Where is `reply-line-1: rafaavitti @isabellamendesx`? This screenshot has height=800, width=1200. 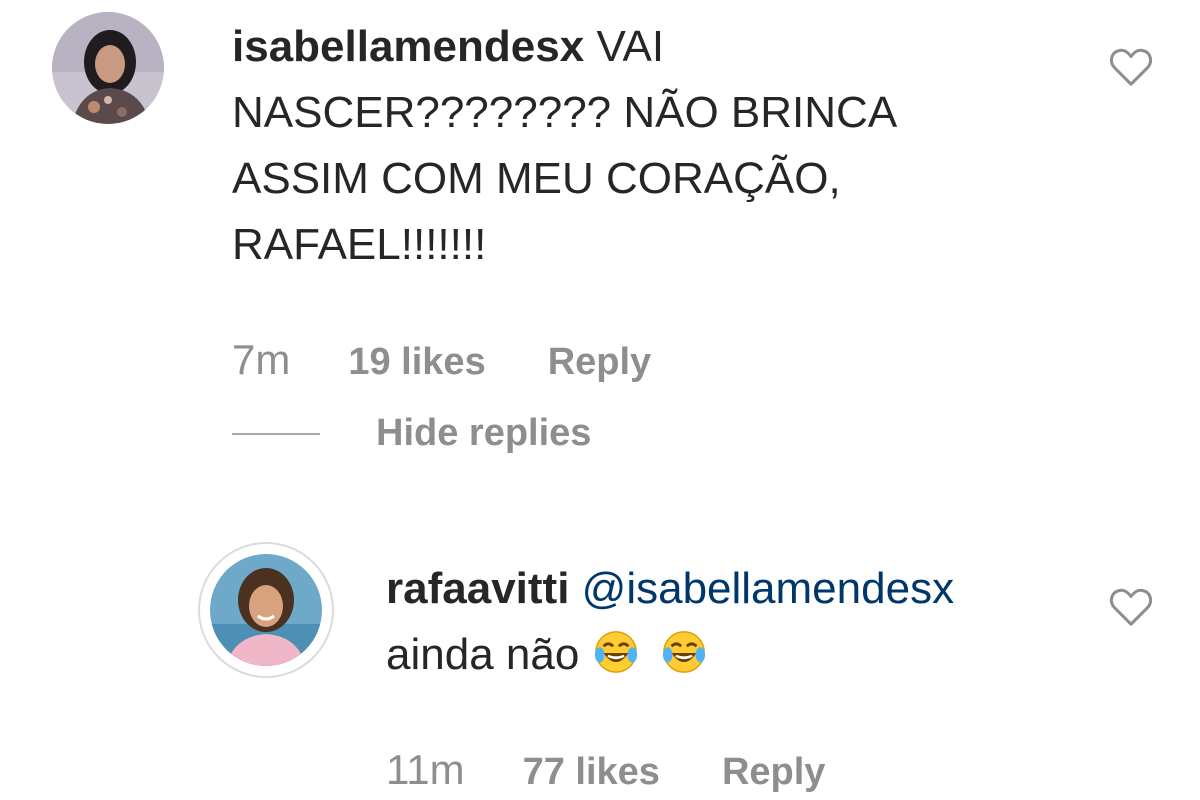
reply-line-1: rafaavitti @isabellamendesx is located at coordinates (736, 589).